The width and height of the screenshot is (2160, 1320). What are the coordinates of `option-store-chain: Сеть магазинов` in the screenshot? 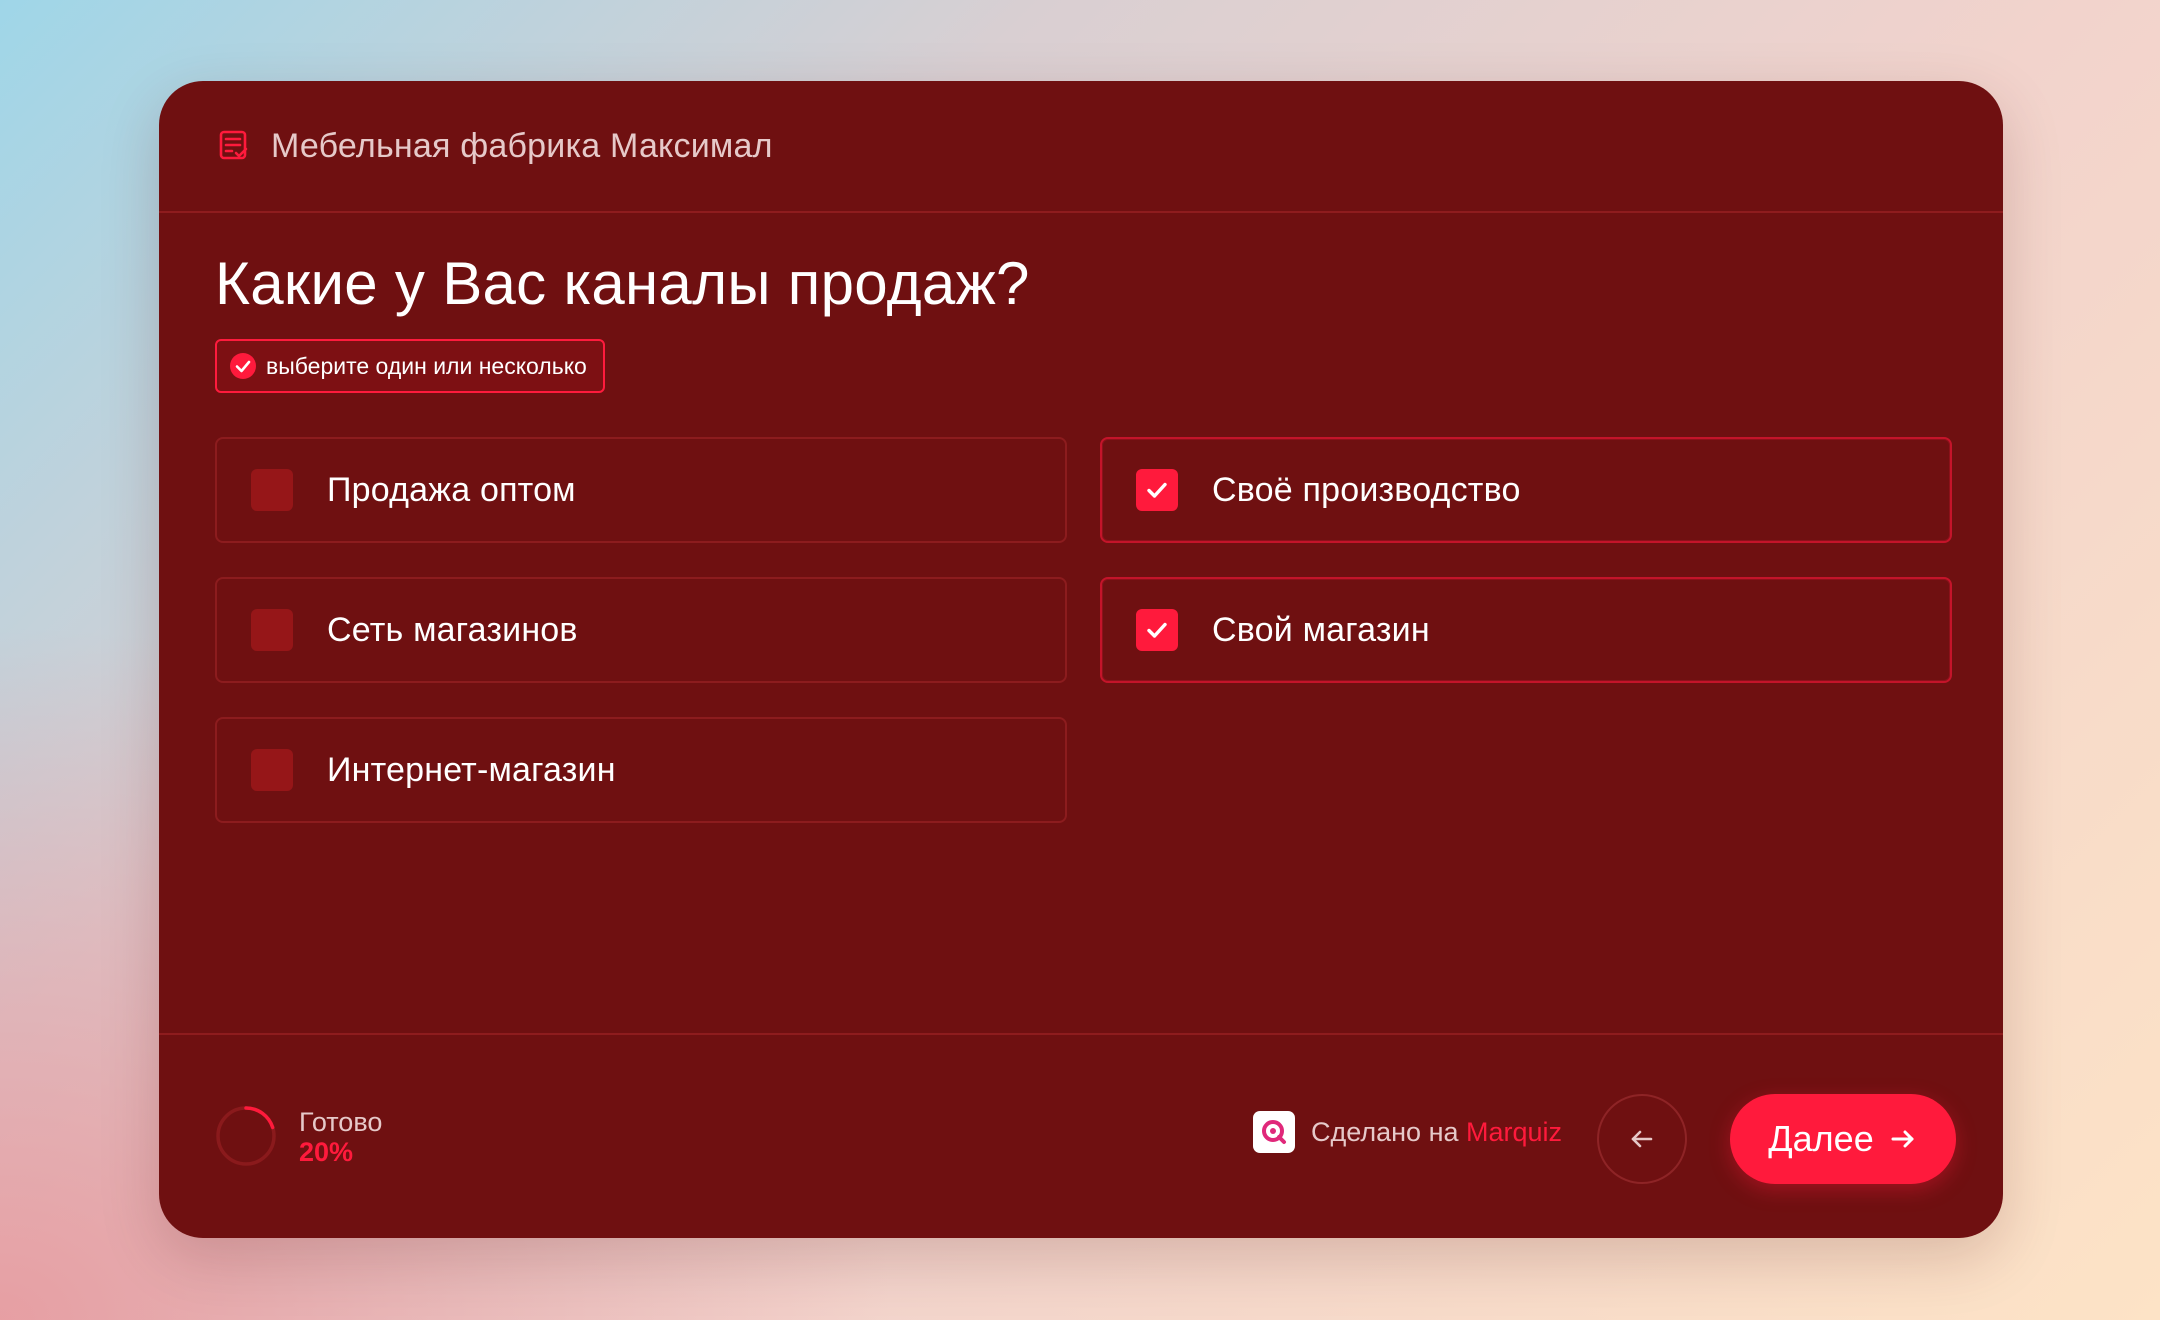 It's located at (641, 630).